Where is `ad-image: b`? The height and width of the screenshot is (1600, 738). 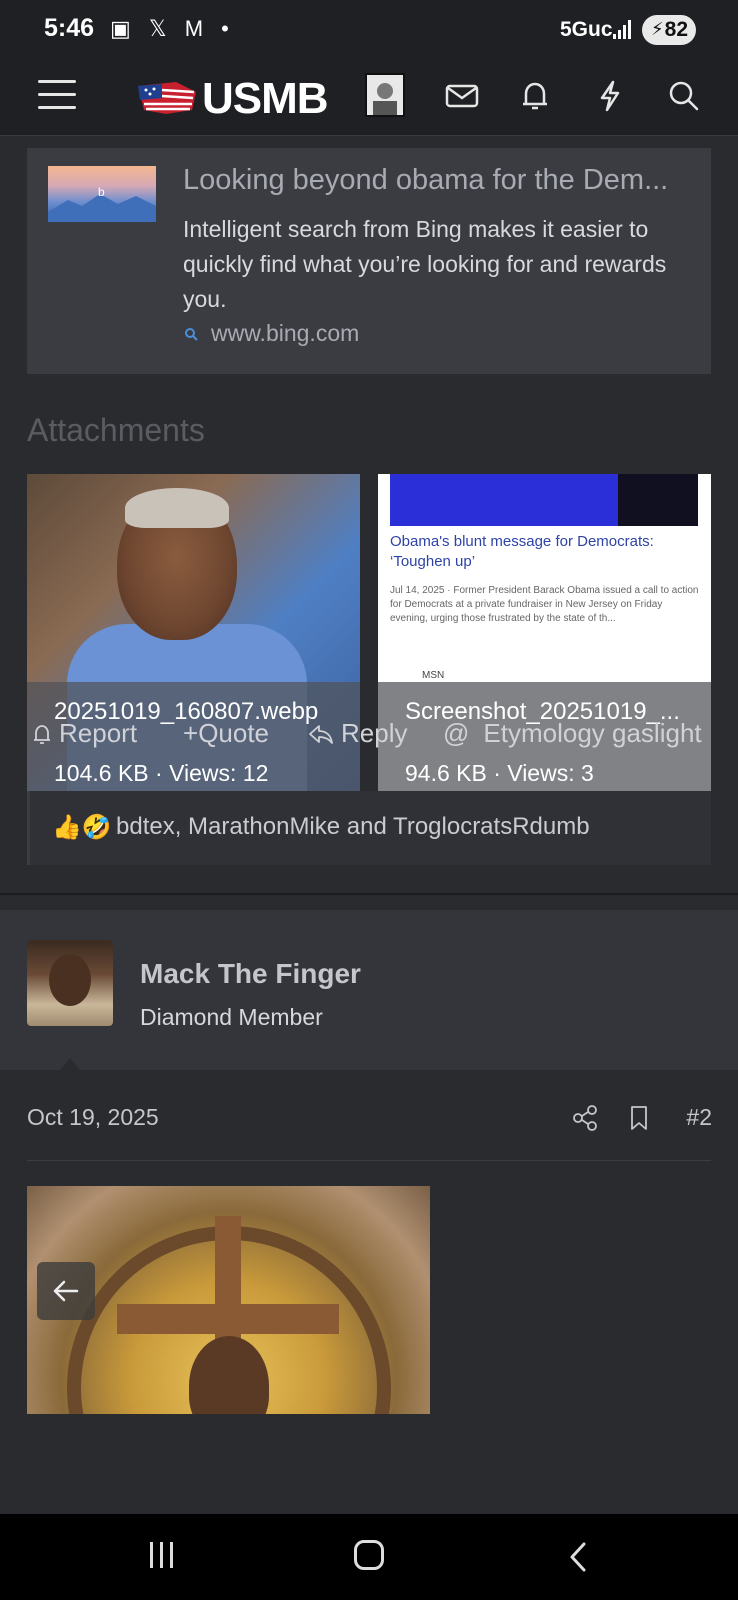 ad-image: b is located at coordinates (102, 194).